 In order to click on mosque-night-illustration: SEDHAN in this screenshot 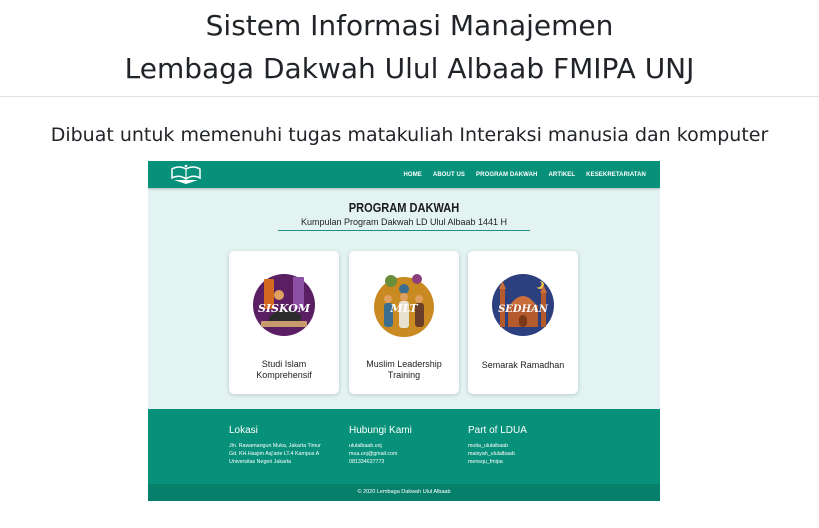, I will do `click(523, 305)`.